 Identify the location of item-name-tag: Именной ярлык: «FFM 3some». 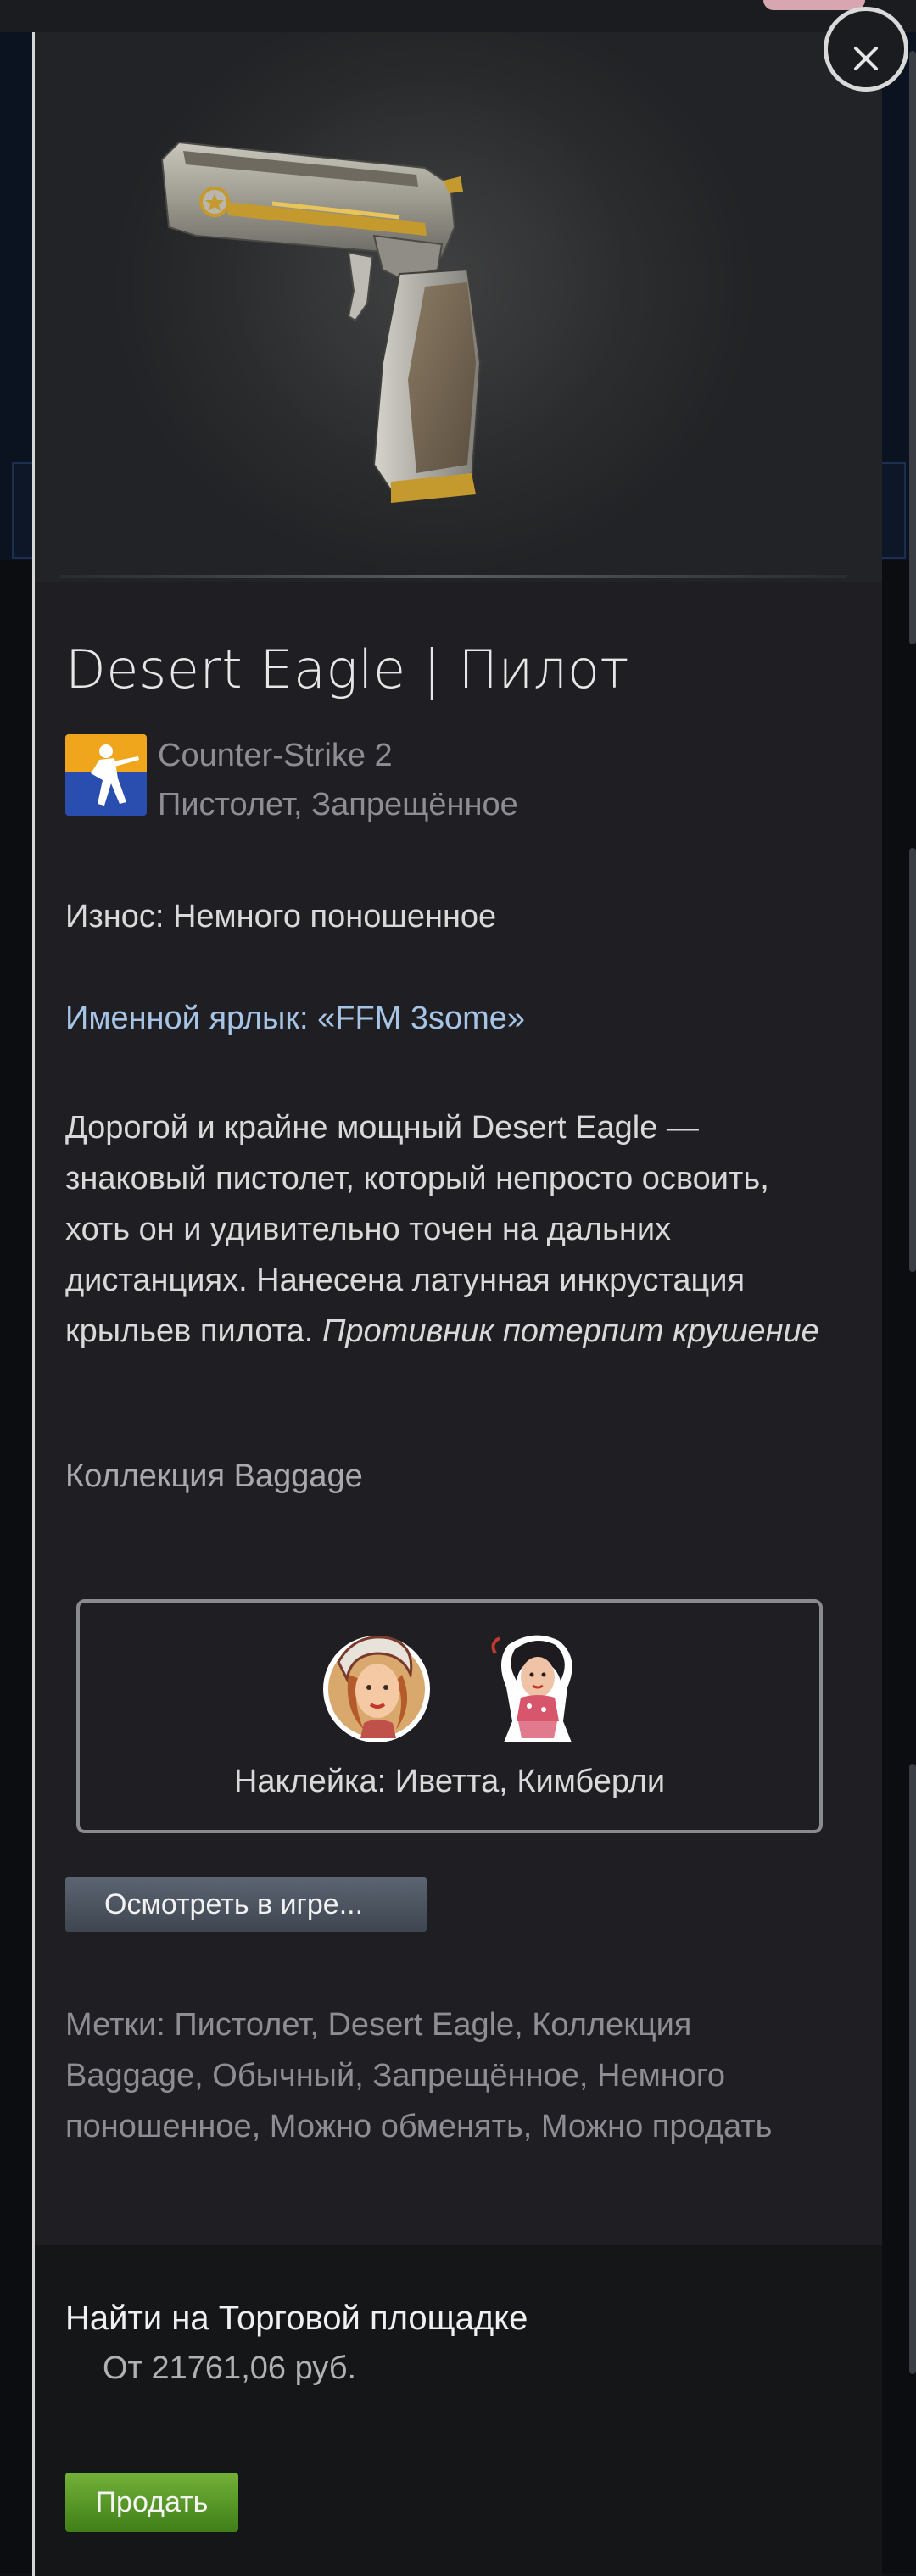
(295, 1018).